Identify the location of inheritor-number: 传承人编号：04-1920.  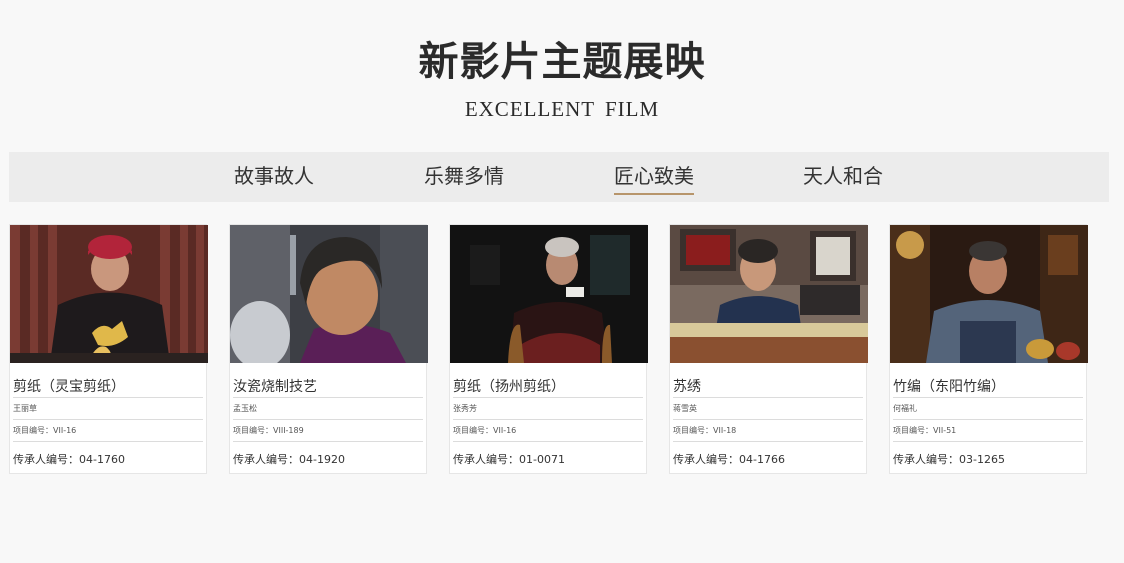
(289, 459).